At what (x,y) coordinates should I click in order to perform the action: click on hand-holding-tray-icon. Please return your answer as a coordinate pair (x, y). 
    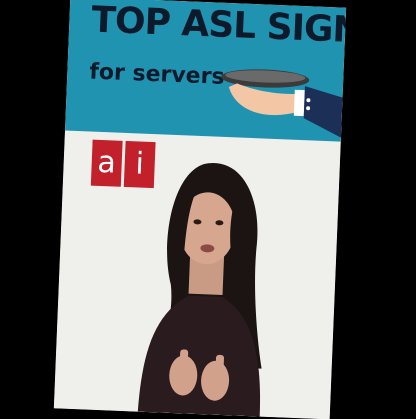
    Looking at the image, I should click on (282, 103).